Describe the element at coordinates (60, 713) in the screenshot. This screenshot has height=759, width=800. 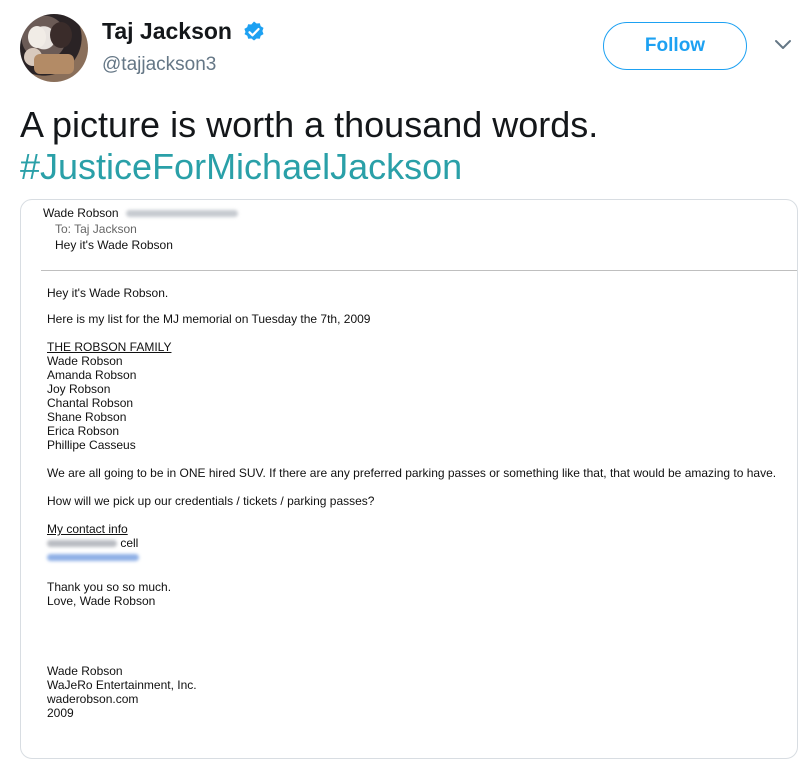
I see `signature-line: 2009` at that location.